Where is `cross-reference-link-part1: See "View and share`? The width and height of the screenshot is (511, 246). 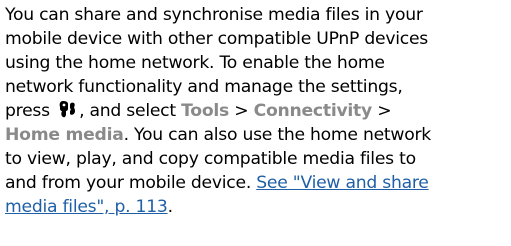 cross-reference-link-part1: See "View and share is located at coordinates (342, 183).